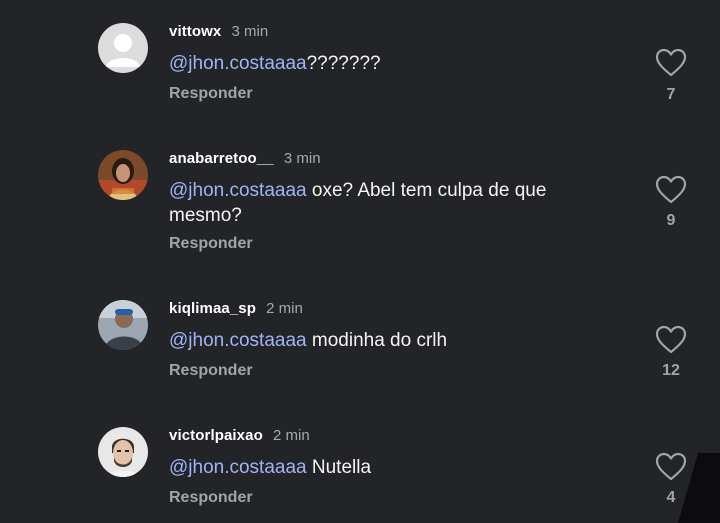  Describe the element at coordinates (389, 63) in the screenshot. I see `comment-text: @jhon.costaaaa???????` at that location.